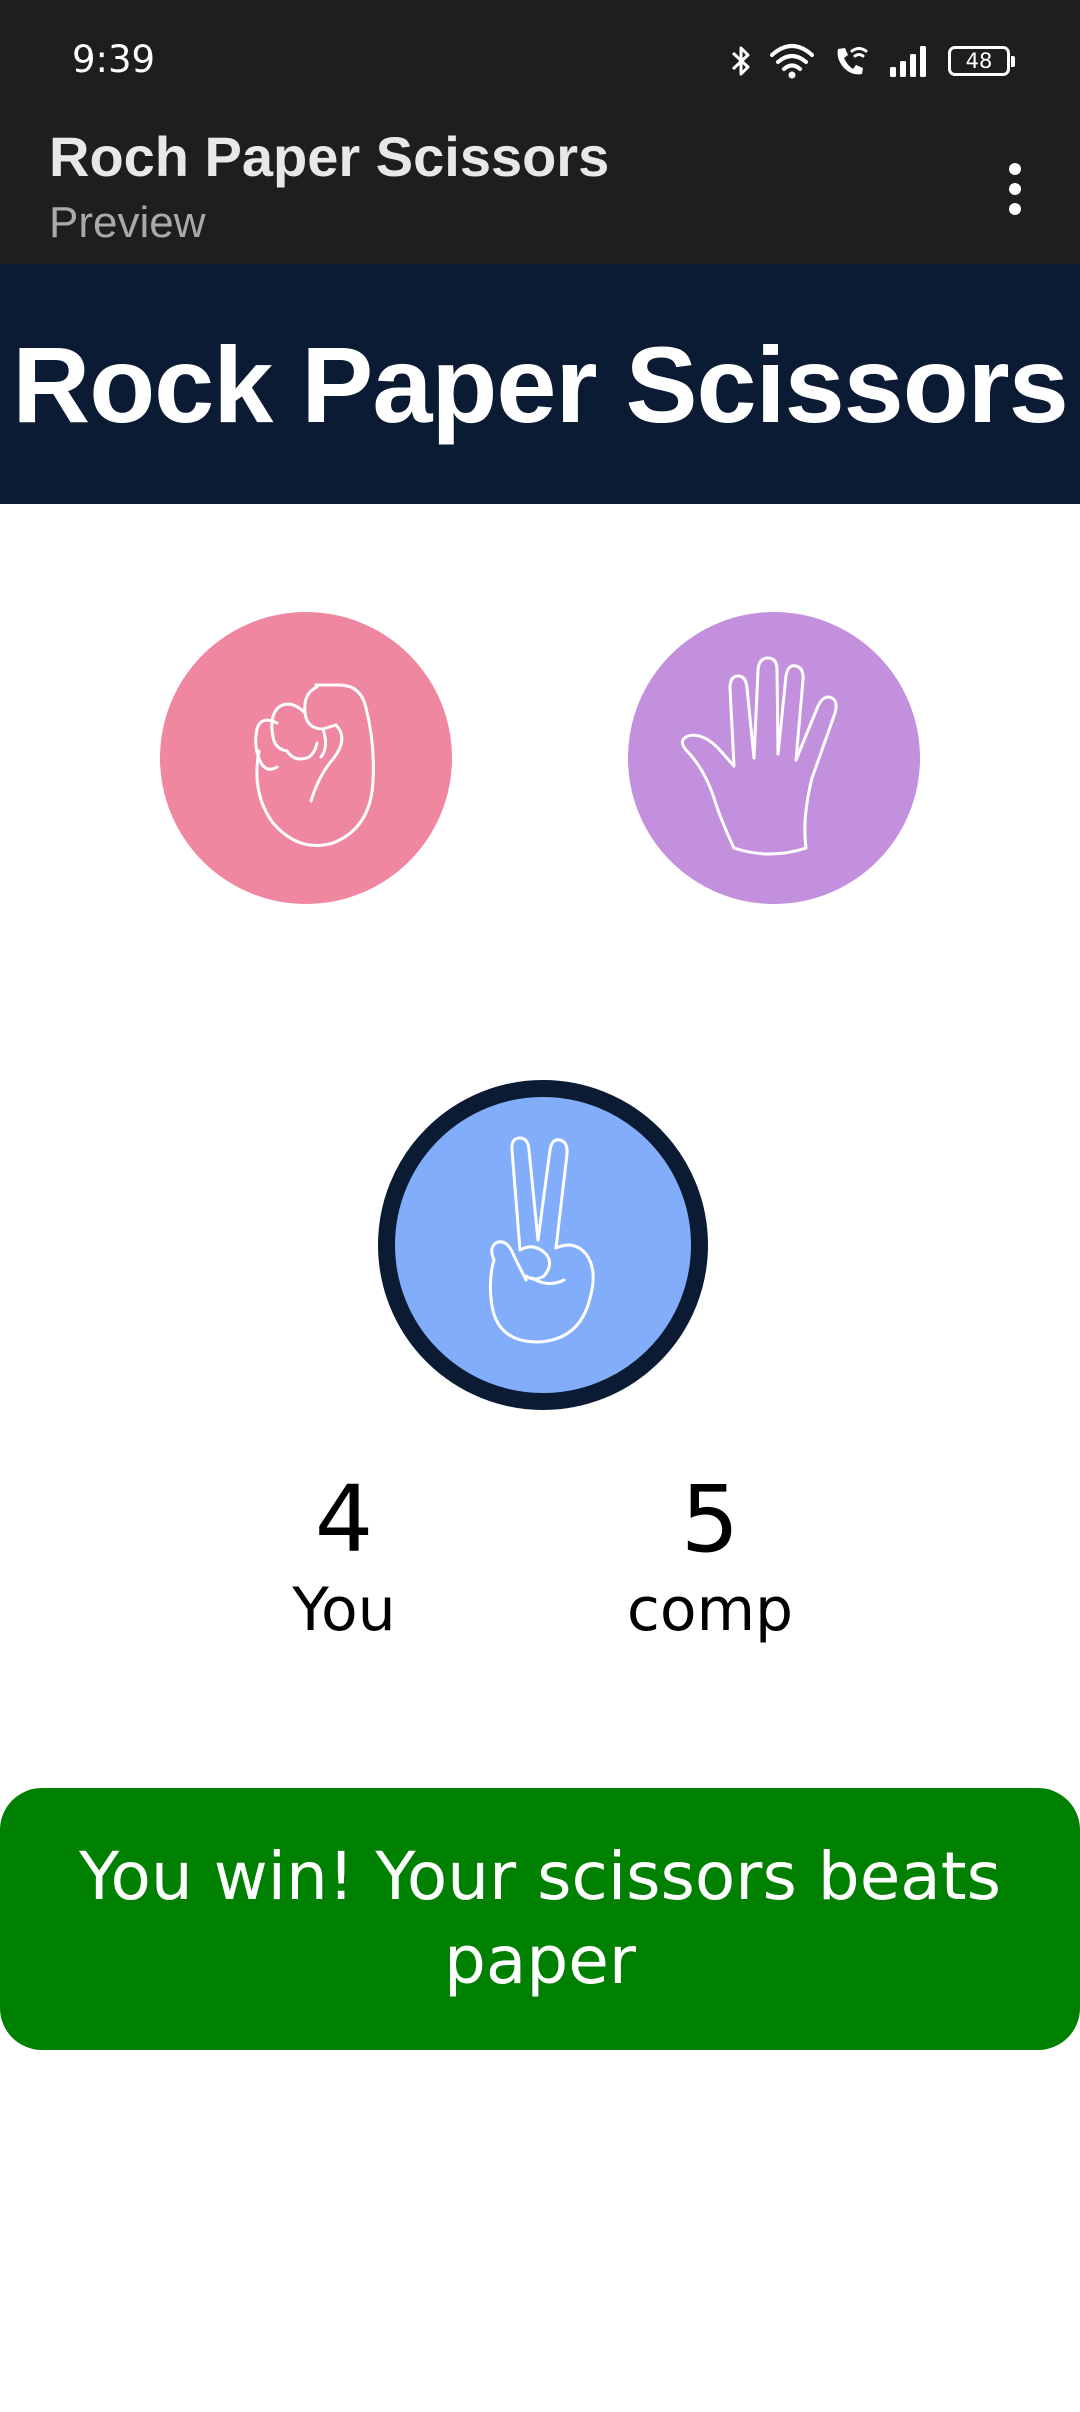 Image resolution: width=1080 pixels, height=2412 pixels. I want to click on rock-button, so click(306, 758).